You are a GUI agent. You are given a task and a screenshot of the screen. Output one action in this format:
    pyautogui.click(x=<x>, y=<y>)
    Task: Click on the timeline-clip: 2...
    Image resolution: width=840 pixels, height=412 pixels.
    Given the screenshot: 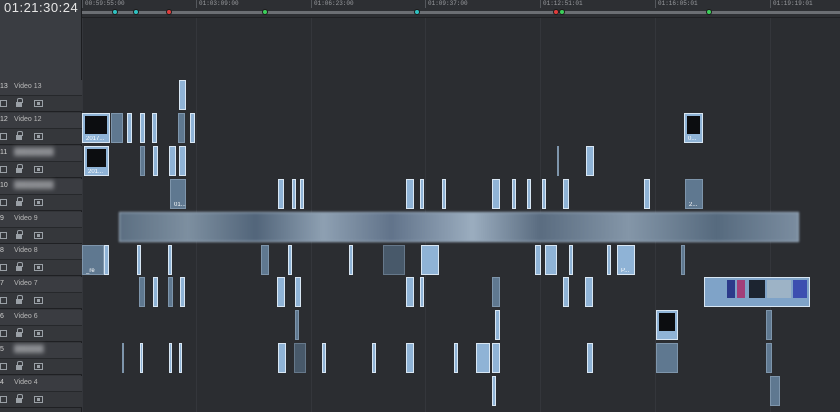 What is the action you would take?
    pyautogui.click(x=694, y=194)
    